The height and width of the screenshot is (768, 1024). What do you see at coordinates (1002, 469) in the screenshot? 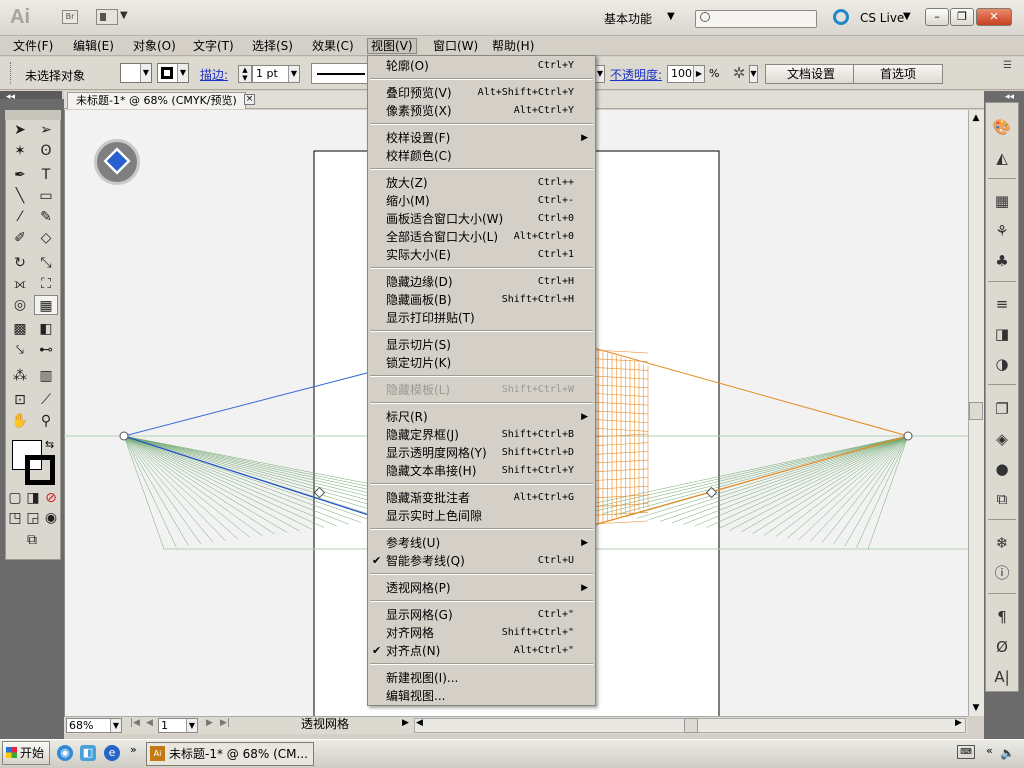
I see `graphic-styles-icon: ●` at bounding box center [1002, 469].